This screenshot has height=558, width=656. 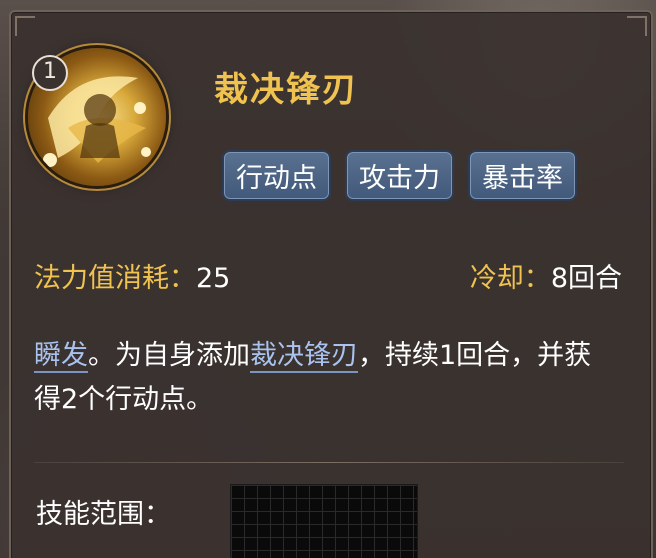 What do you see at coordinates (169, 355) in the screenshot?
I see `description-text-1: 。为自身添加` at bounding box center [169, 355].